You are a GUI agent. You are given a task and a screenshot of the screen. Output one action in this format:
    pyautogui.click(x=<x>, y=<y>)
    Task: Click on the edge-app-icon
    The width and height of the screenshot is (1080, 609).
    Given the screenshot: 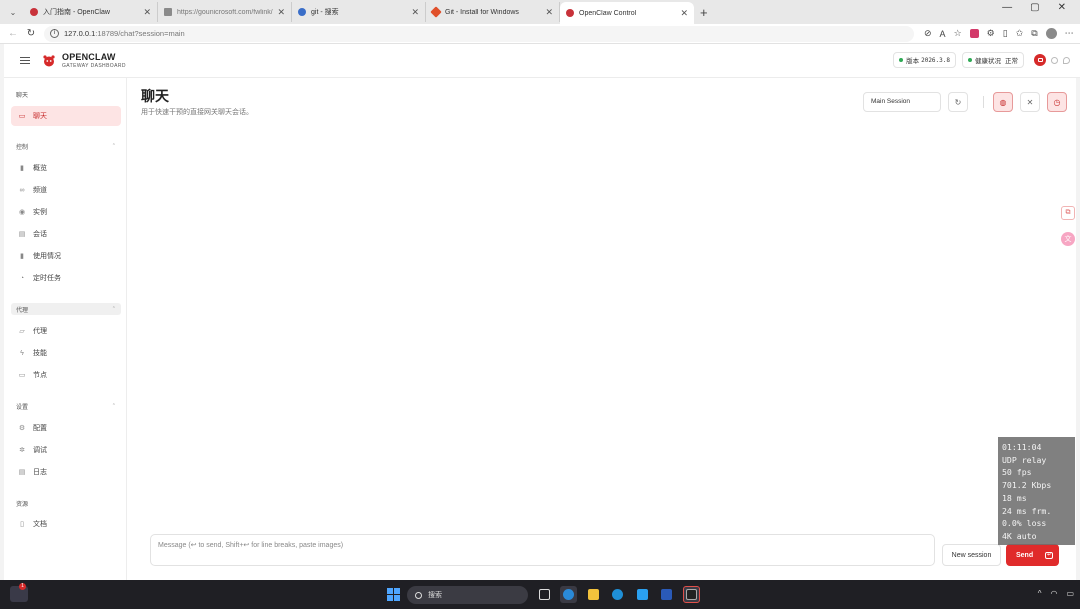 What is the action you would take?
    pyautogui.click(x=617, y=594)
    